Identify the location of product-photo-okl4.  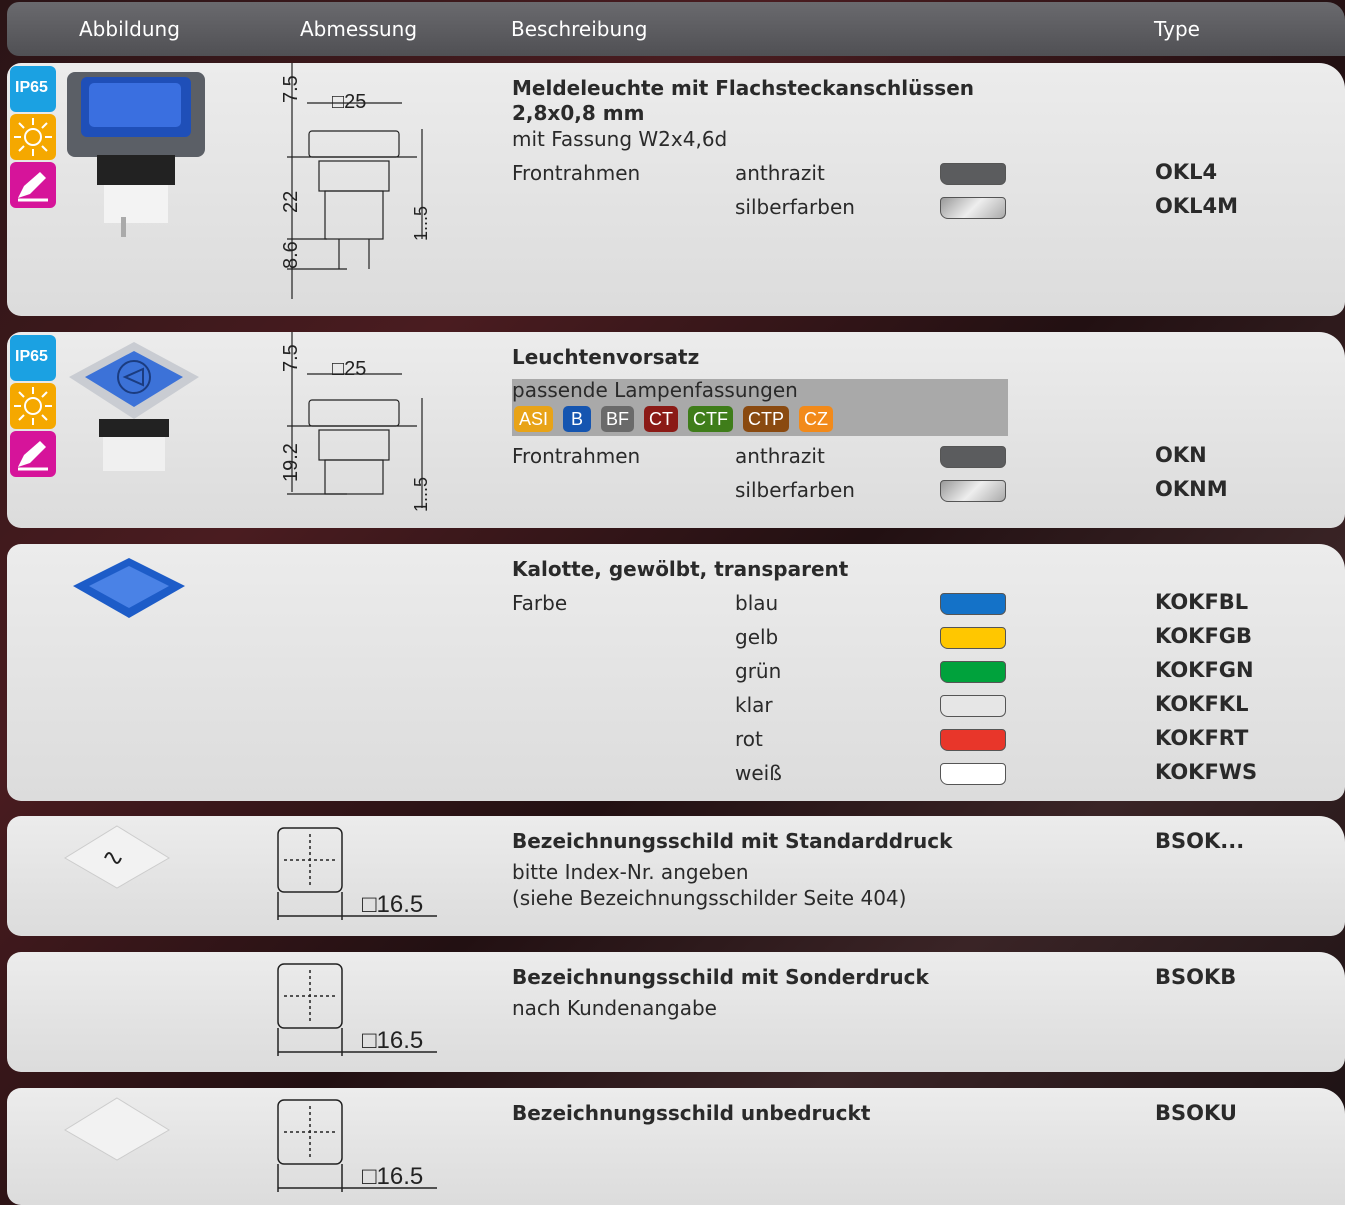
(134, 154).